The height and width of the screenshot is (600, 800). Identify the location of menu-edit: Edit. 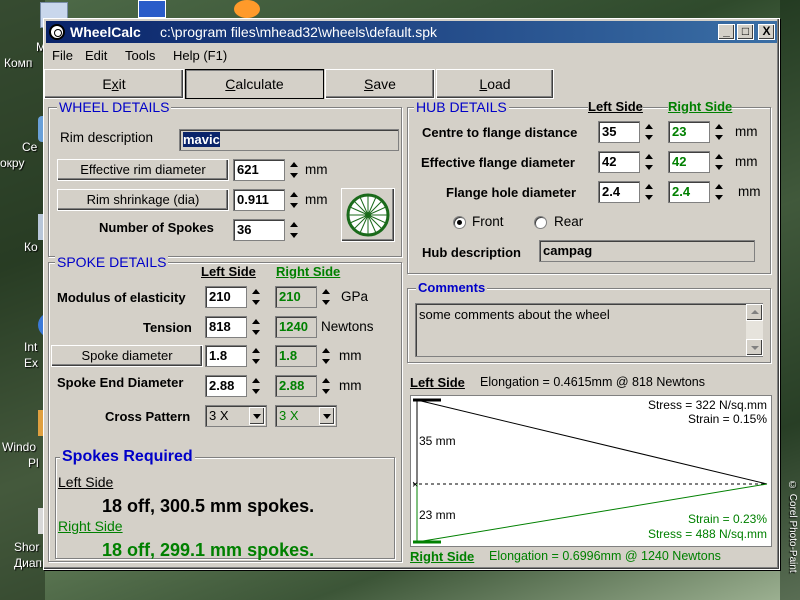
(96, 55).